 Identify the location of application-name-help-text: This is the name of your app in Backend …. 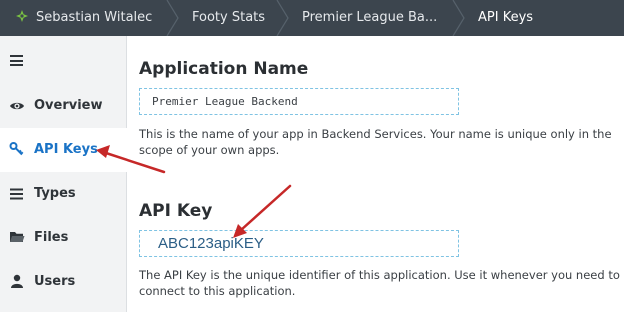
(375, 142).